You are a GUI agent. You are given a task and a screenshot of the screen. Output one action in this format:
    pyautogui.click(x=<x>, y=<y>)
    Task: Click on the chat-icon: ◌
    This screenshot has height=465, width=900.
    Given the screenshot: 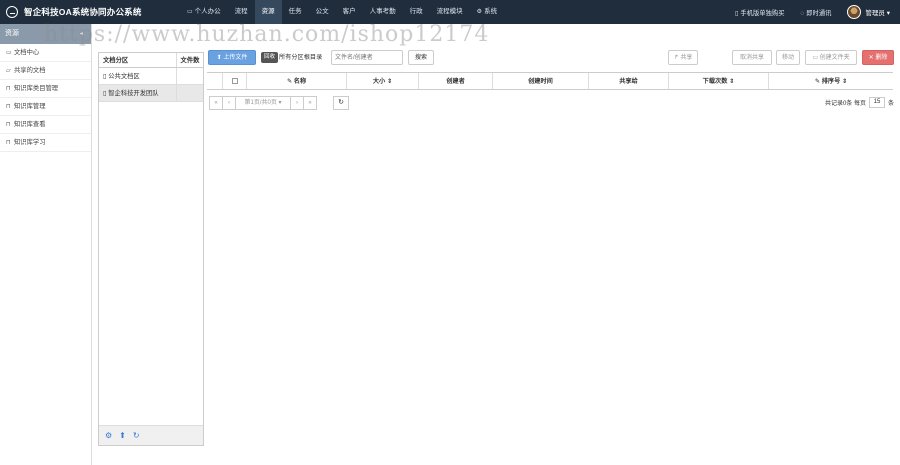 What is the action you would take?
    pyautogui.click(x=802, y=13)
    